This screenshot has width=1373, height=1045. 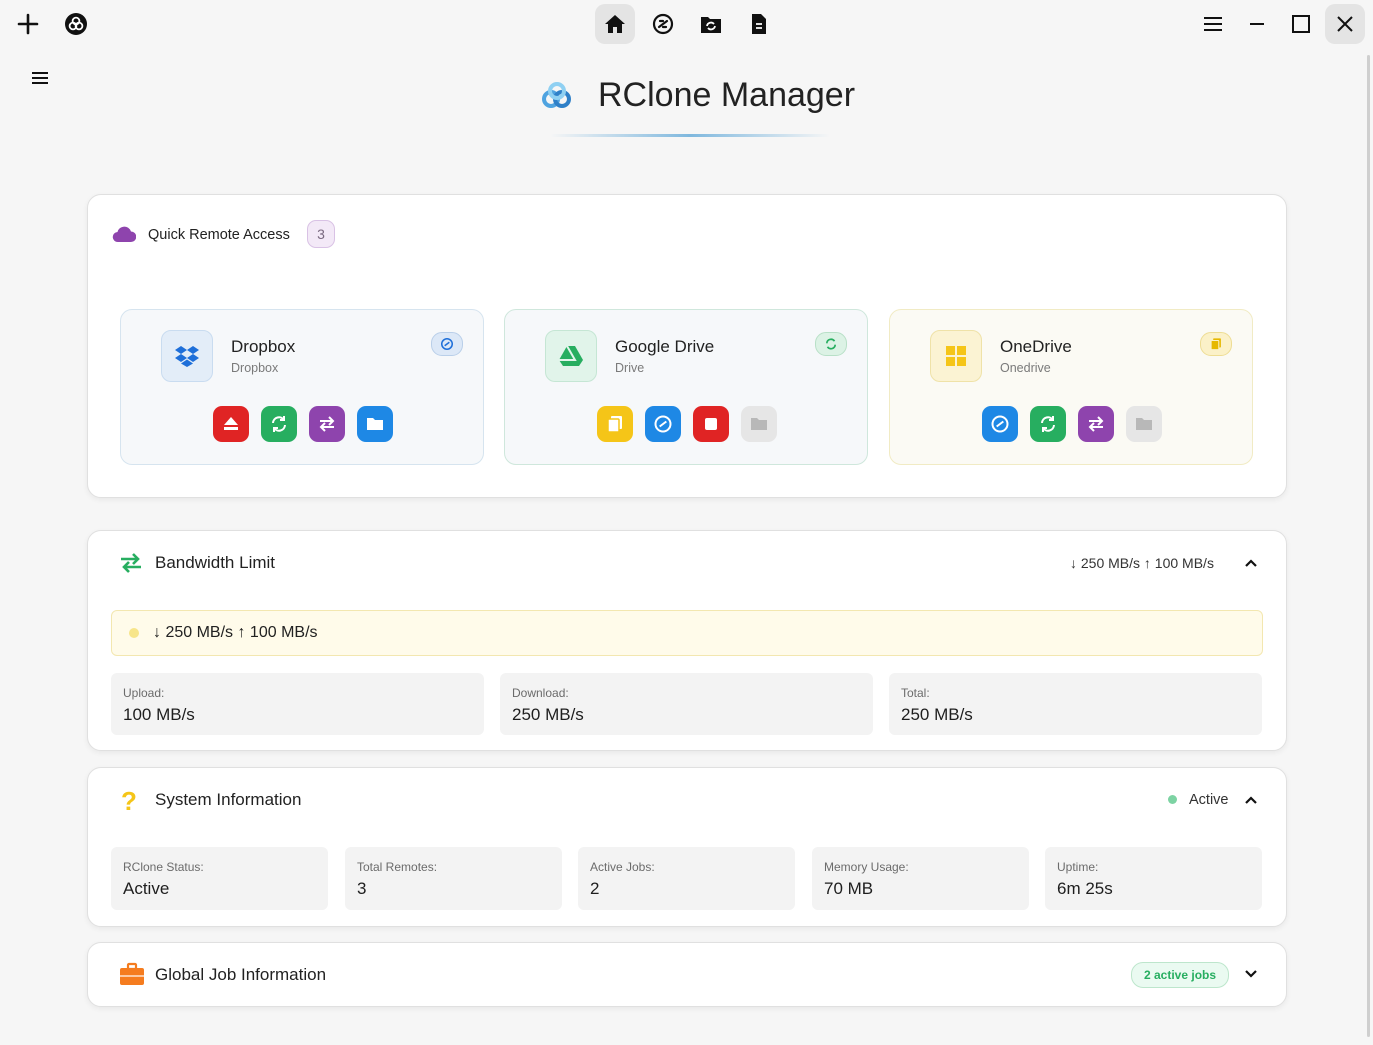 What do you see at coordinates (1071, 387) in the screenshot?
I see `remote-card-onedrive: OneDrive Onedrive` at bounding box center [1071, 387].